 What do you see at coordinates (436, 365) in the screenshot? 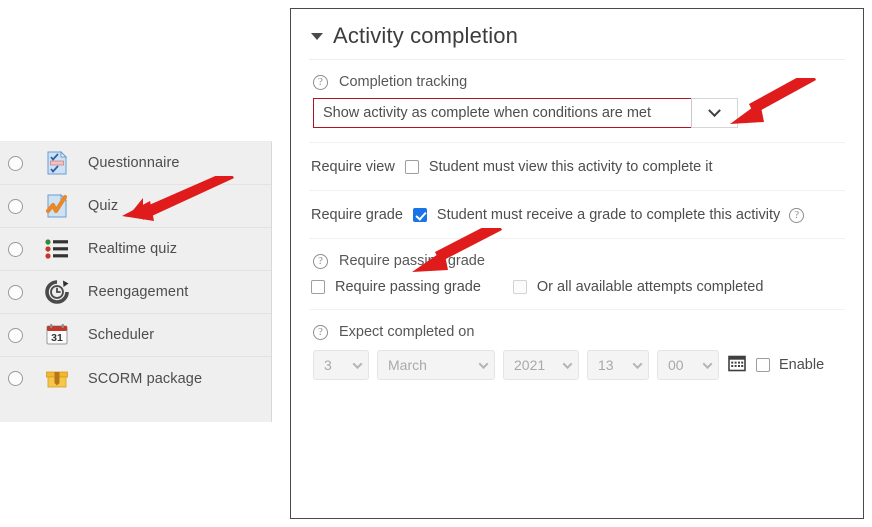
I see `month-select: March` at bounding box center [436, 365].